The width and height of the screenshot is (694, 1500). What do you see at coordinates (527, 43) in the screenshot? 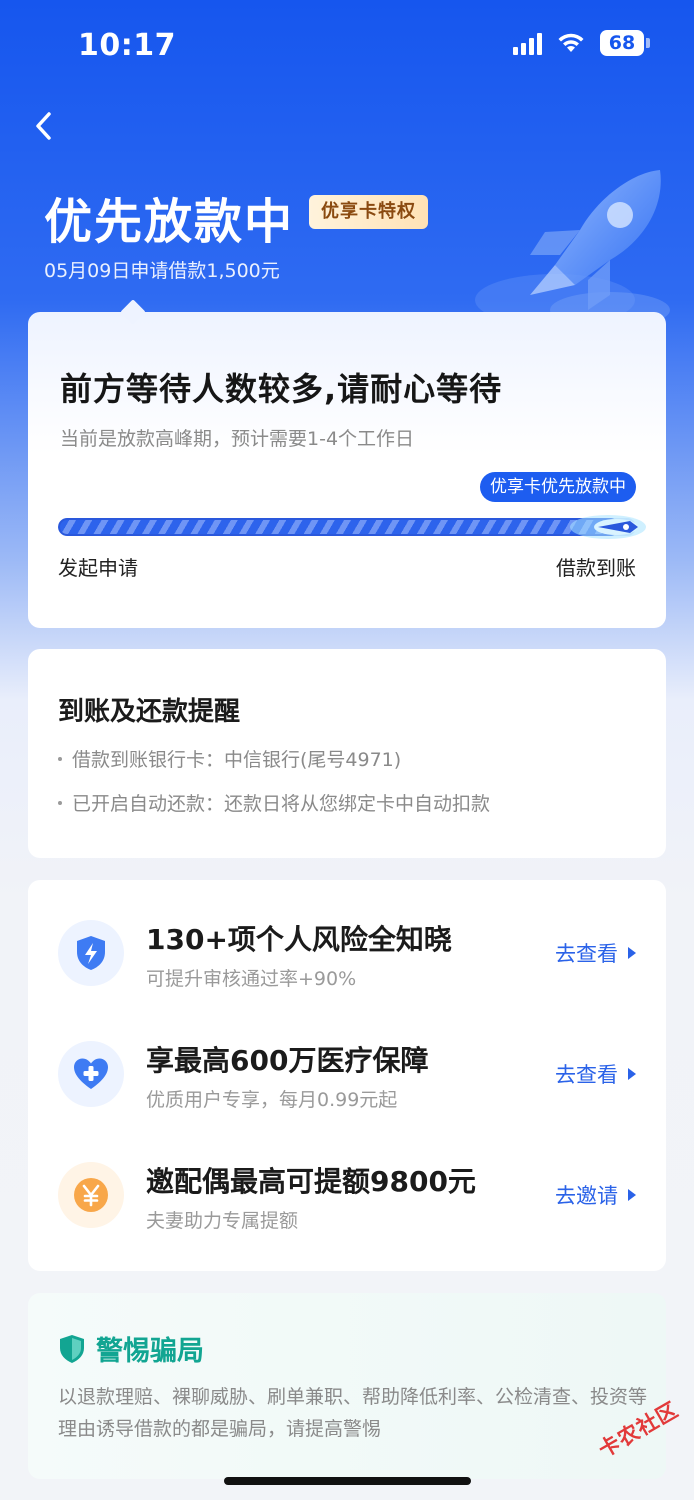
I see `cellular-signal-icon` at bounding box center [527, 43].